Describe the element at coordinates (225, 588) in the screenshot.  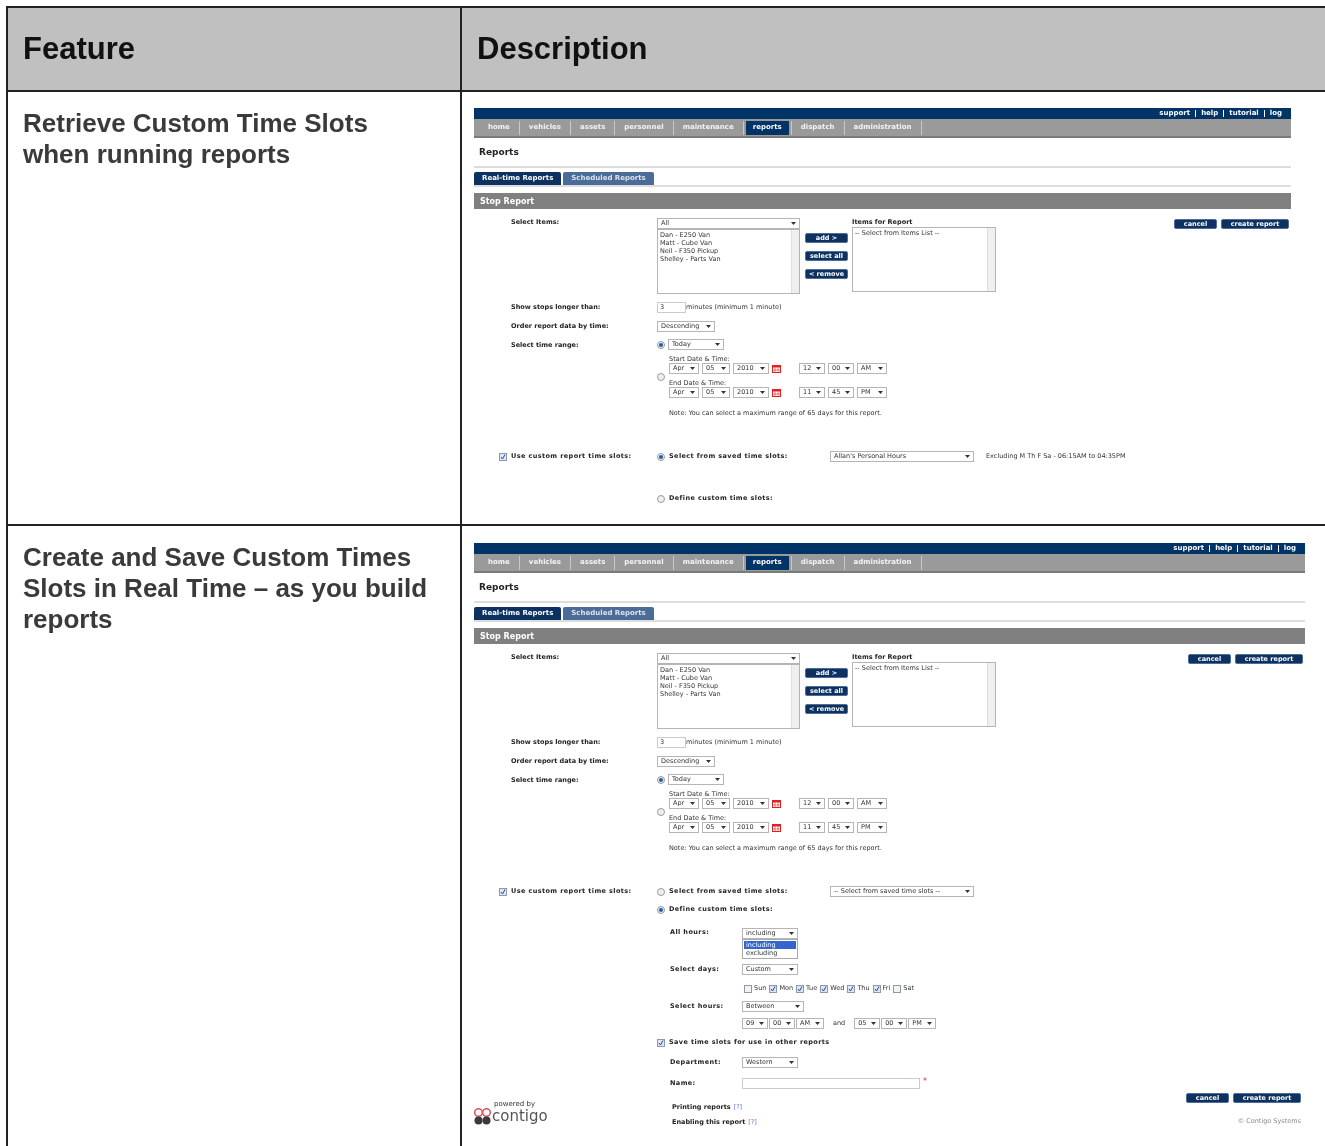
I see `feature-text: Create and Save Custom Times Slots in Real Time – as you build reports` at that location.